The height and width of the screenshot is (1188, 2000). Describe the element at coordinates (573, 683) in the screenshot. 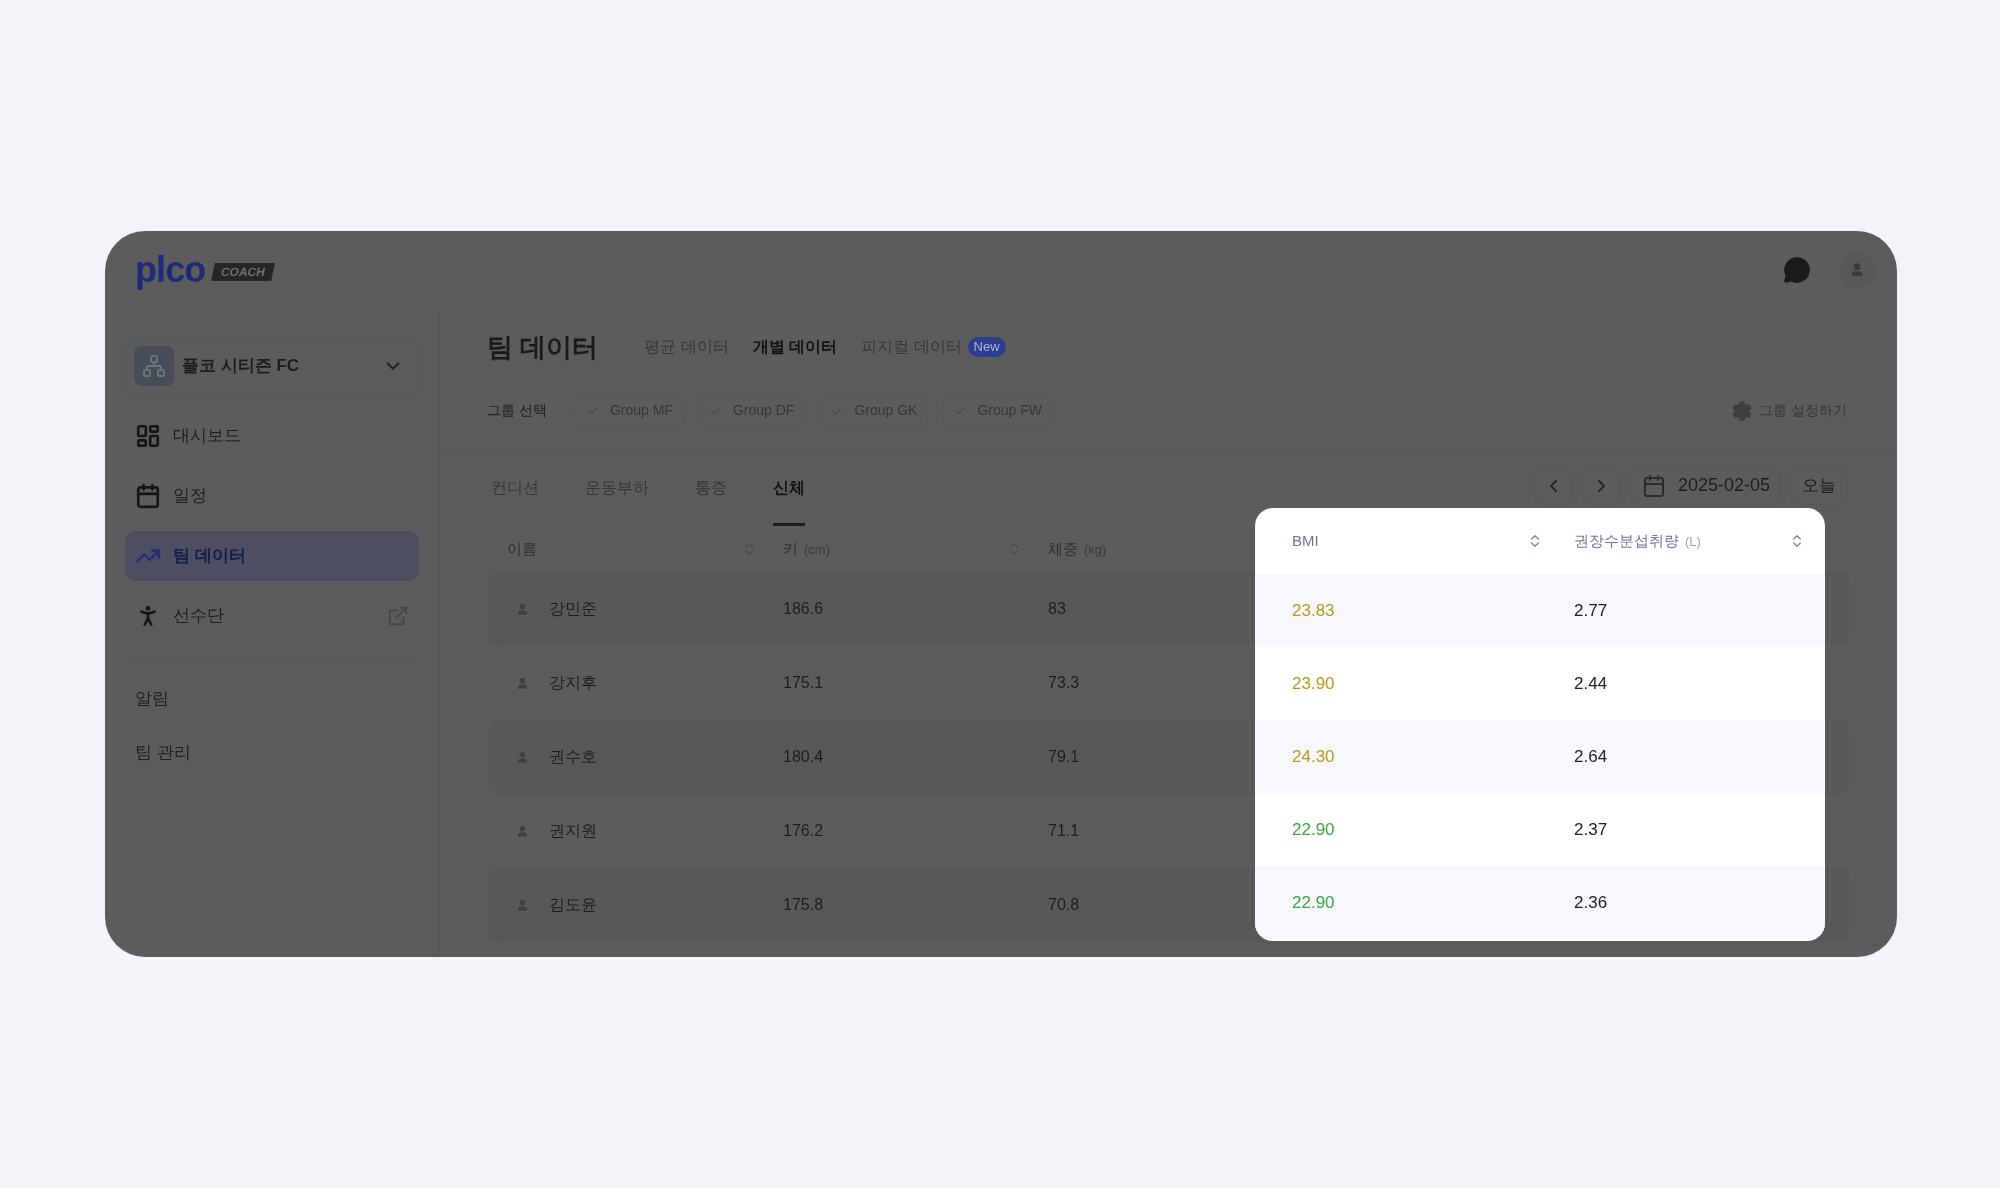

I see `player-name: 강지후` at that location.